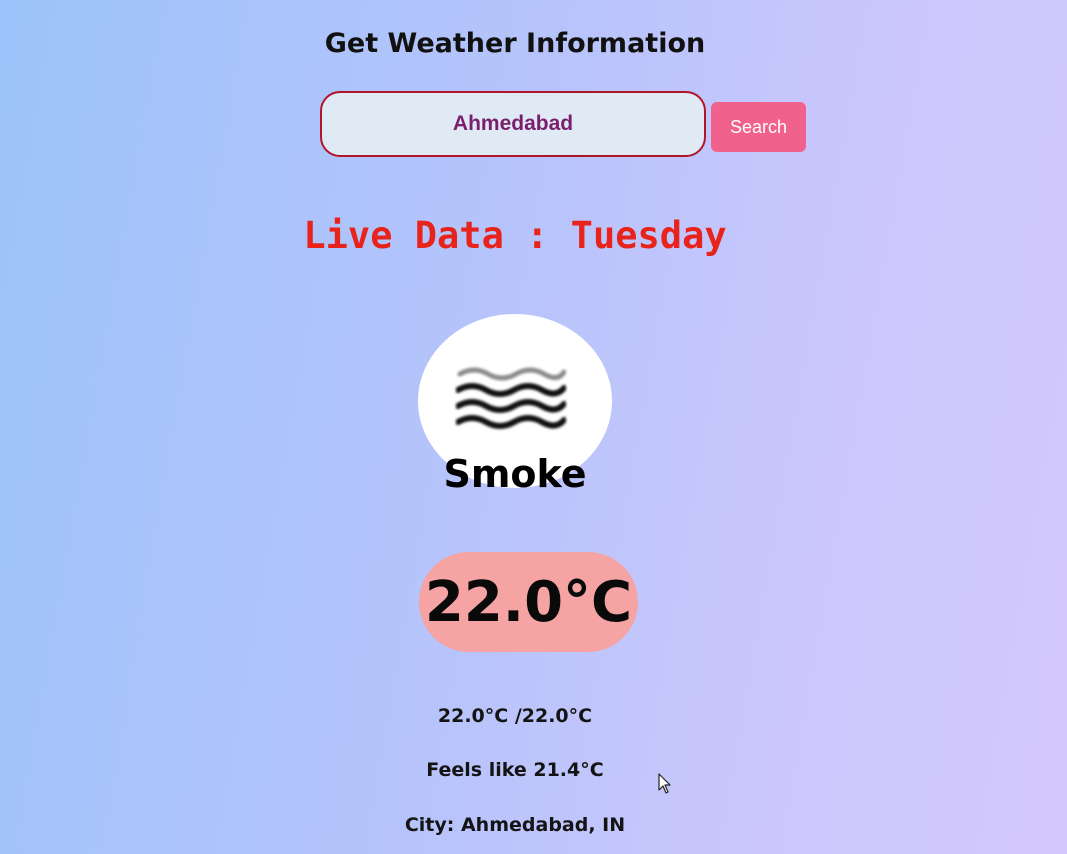 The image size is (1067, 854). I want to click on mouse-cursor-icon, so click(664, 783).